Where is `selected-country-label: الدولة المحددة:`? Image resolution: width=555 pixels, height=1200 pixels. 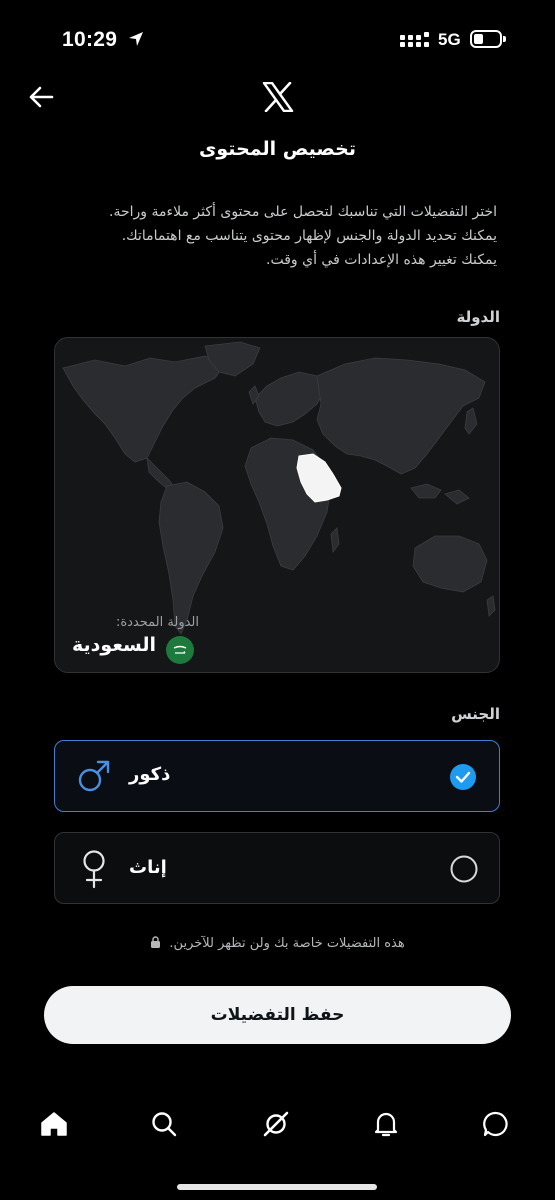 selected-country-label: الدولة المحددة: is located at coordinates (157, 622).